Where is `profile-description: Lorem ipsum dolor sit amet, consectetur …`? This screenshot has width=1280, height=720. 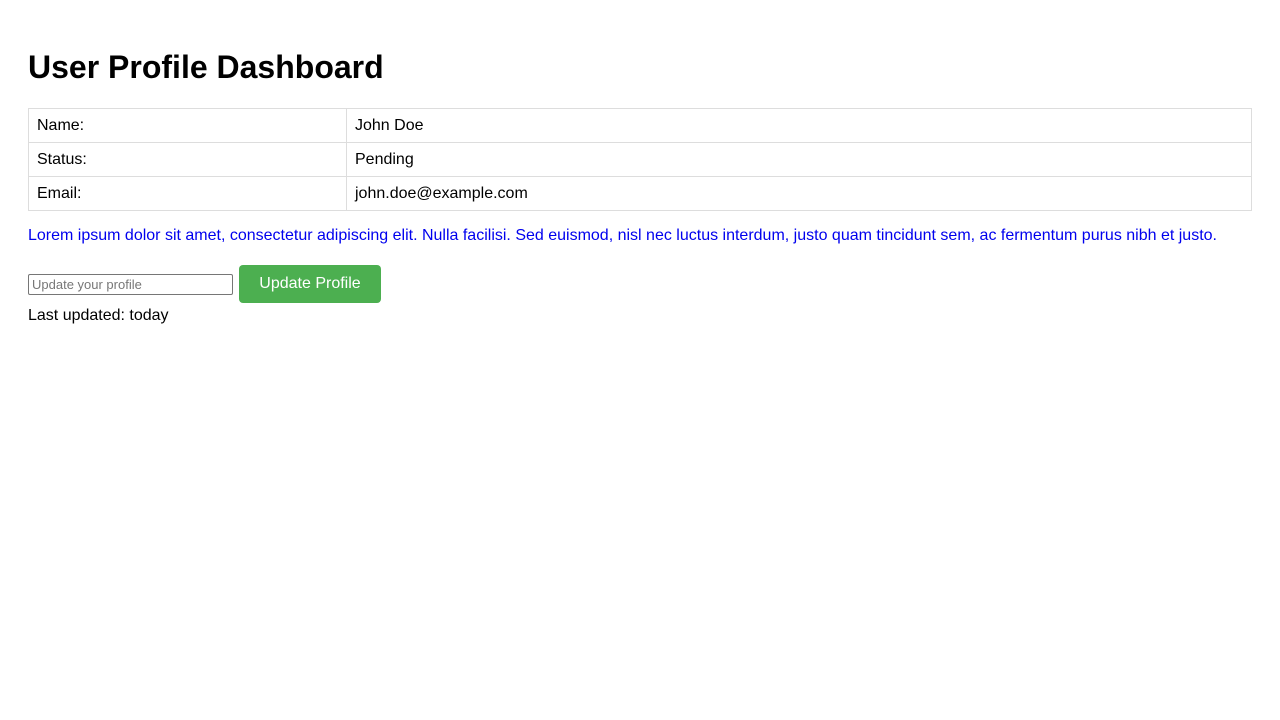 profile-description: Lorem ipsum dolor sit amet, consectetur … is located at coordinates (622, 235).